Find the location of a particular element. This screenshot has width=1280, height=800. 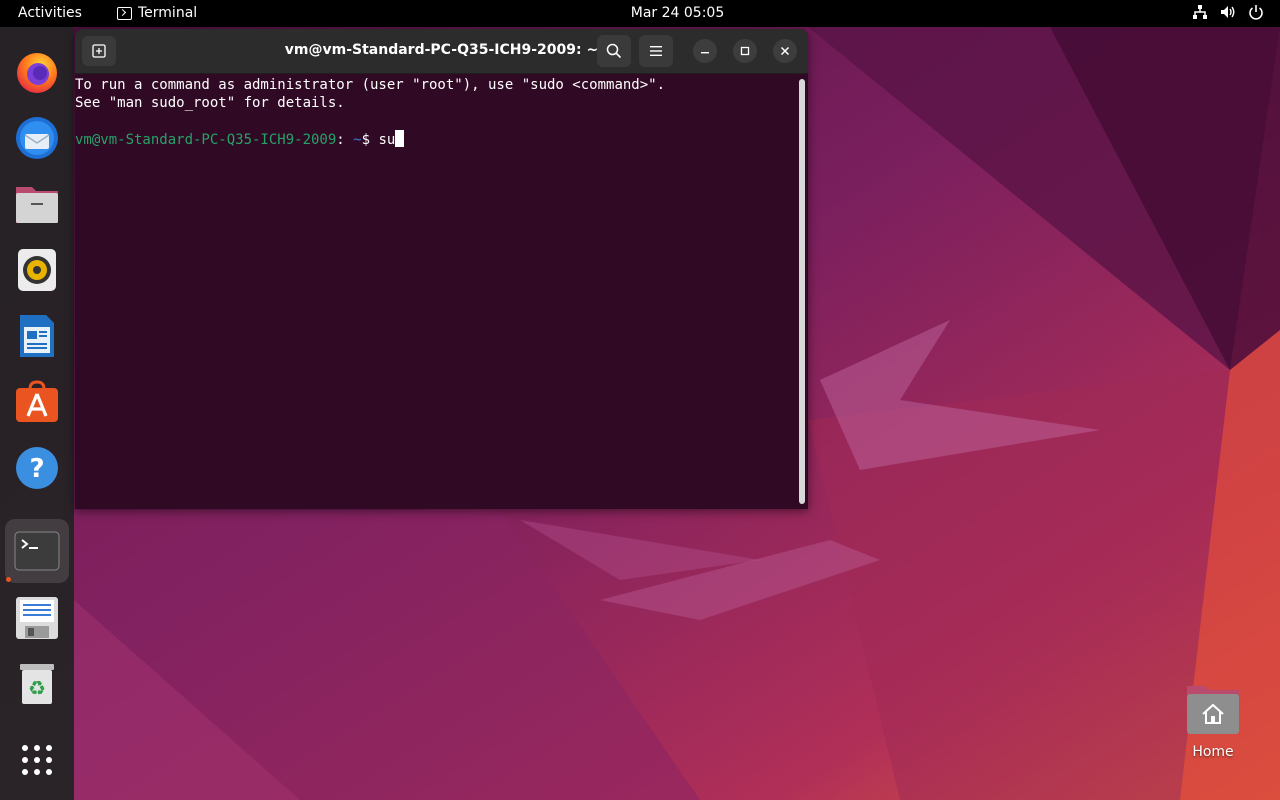

software-icon is located at coordinates (37, 401).